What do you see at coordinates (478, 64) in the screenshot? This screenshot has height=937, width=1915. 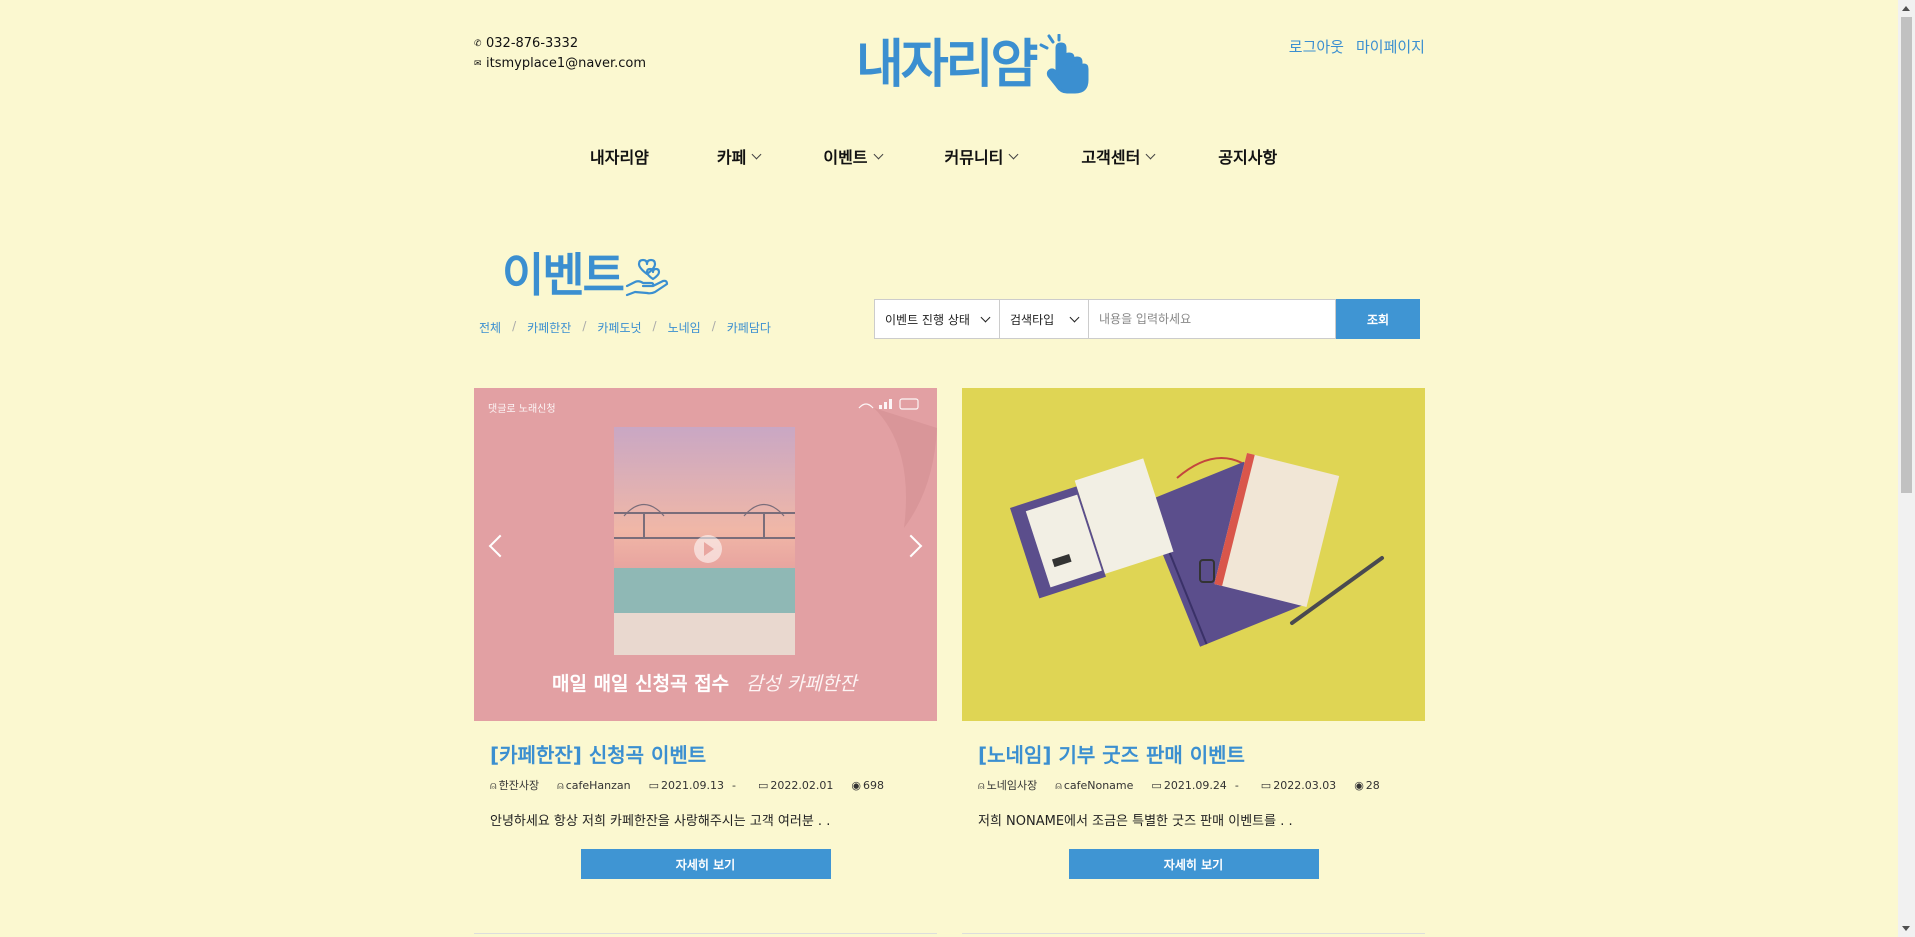 I see `mail-icon: ✉` at bounding box center [478, 64].